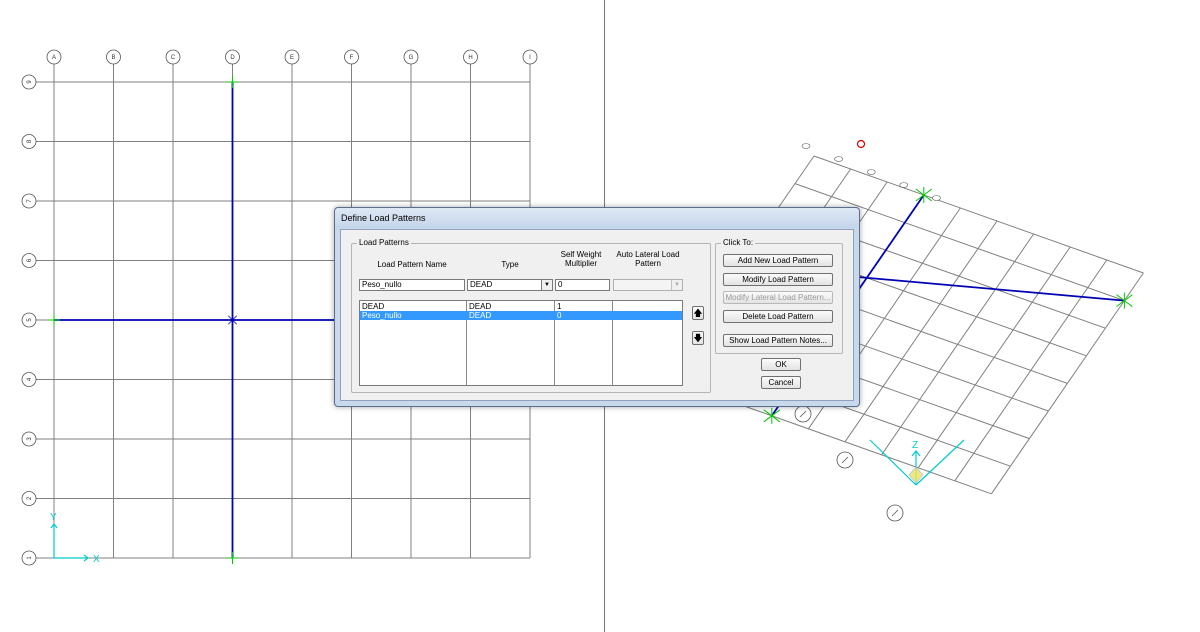 The image size is (1200, 632). I want to click on grid-bubble-label: E, so click(292, 58).